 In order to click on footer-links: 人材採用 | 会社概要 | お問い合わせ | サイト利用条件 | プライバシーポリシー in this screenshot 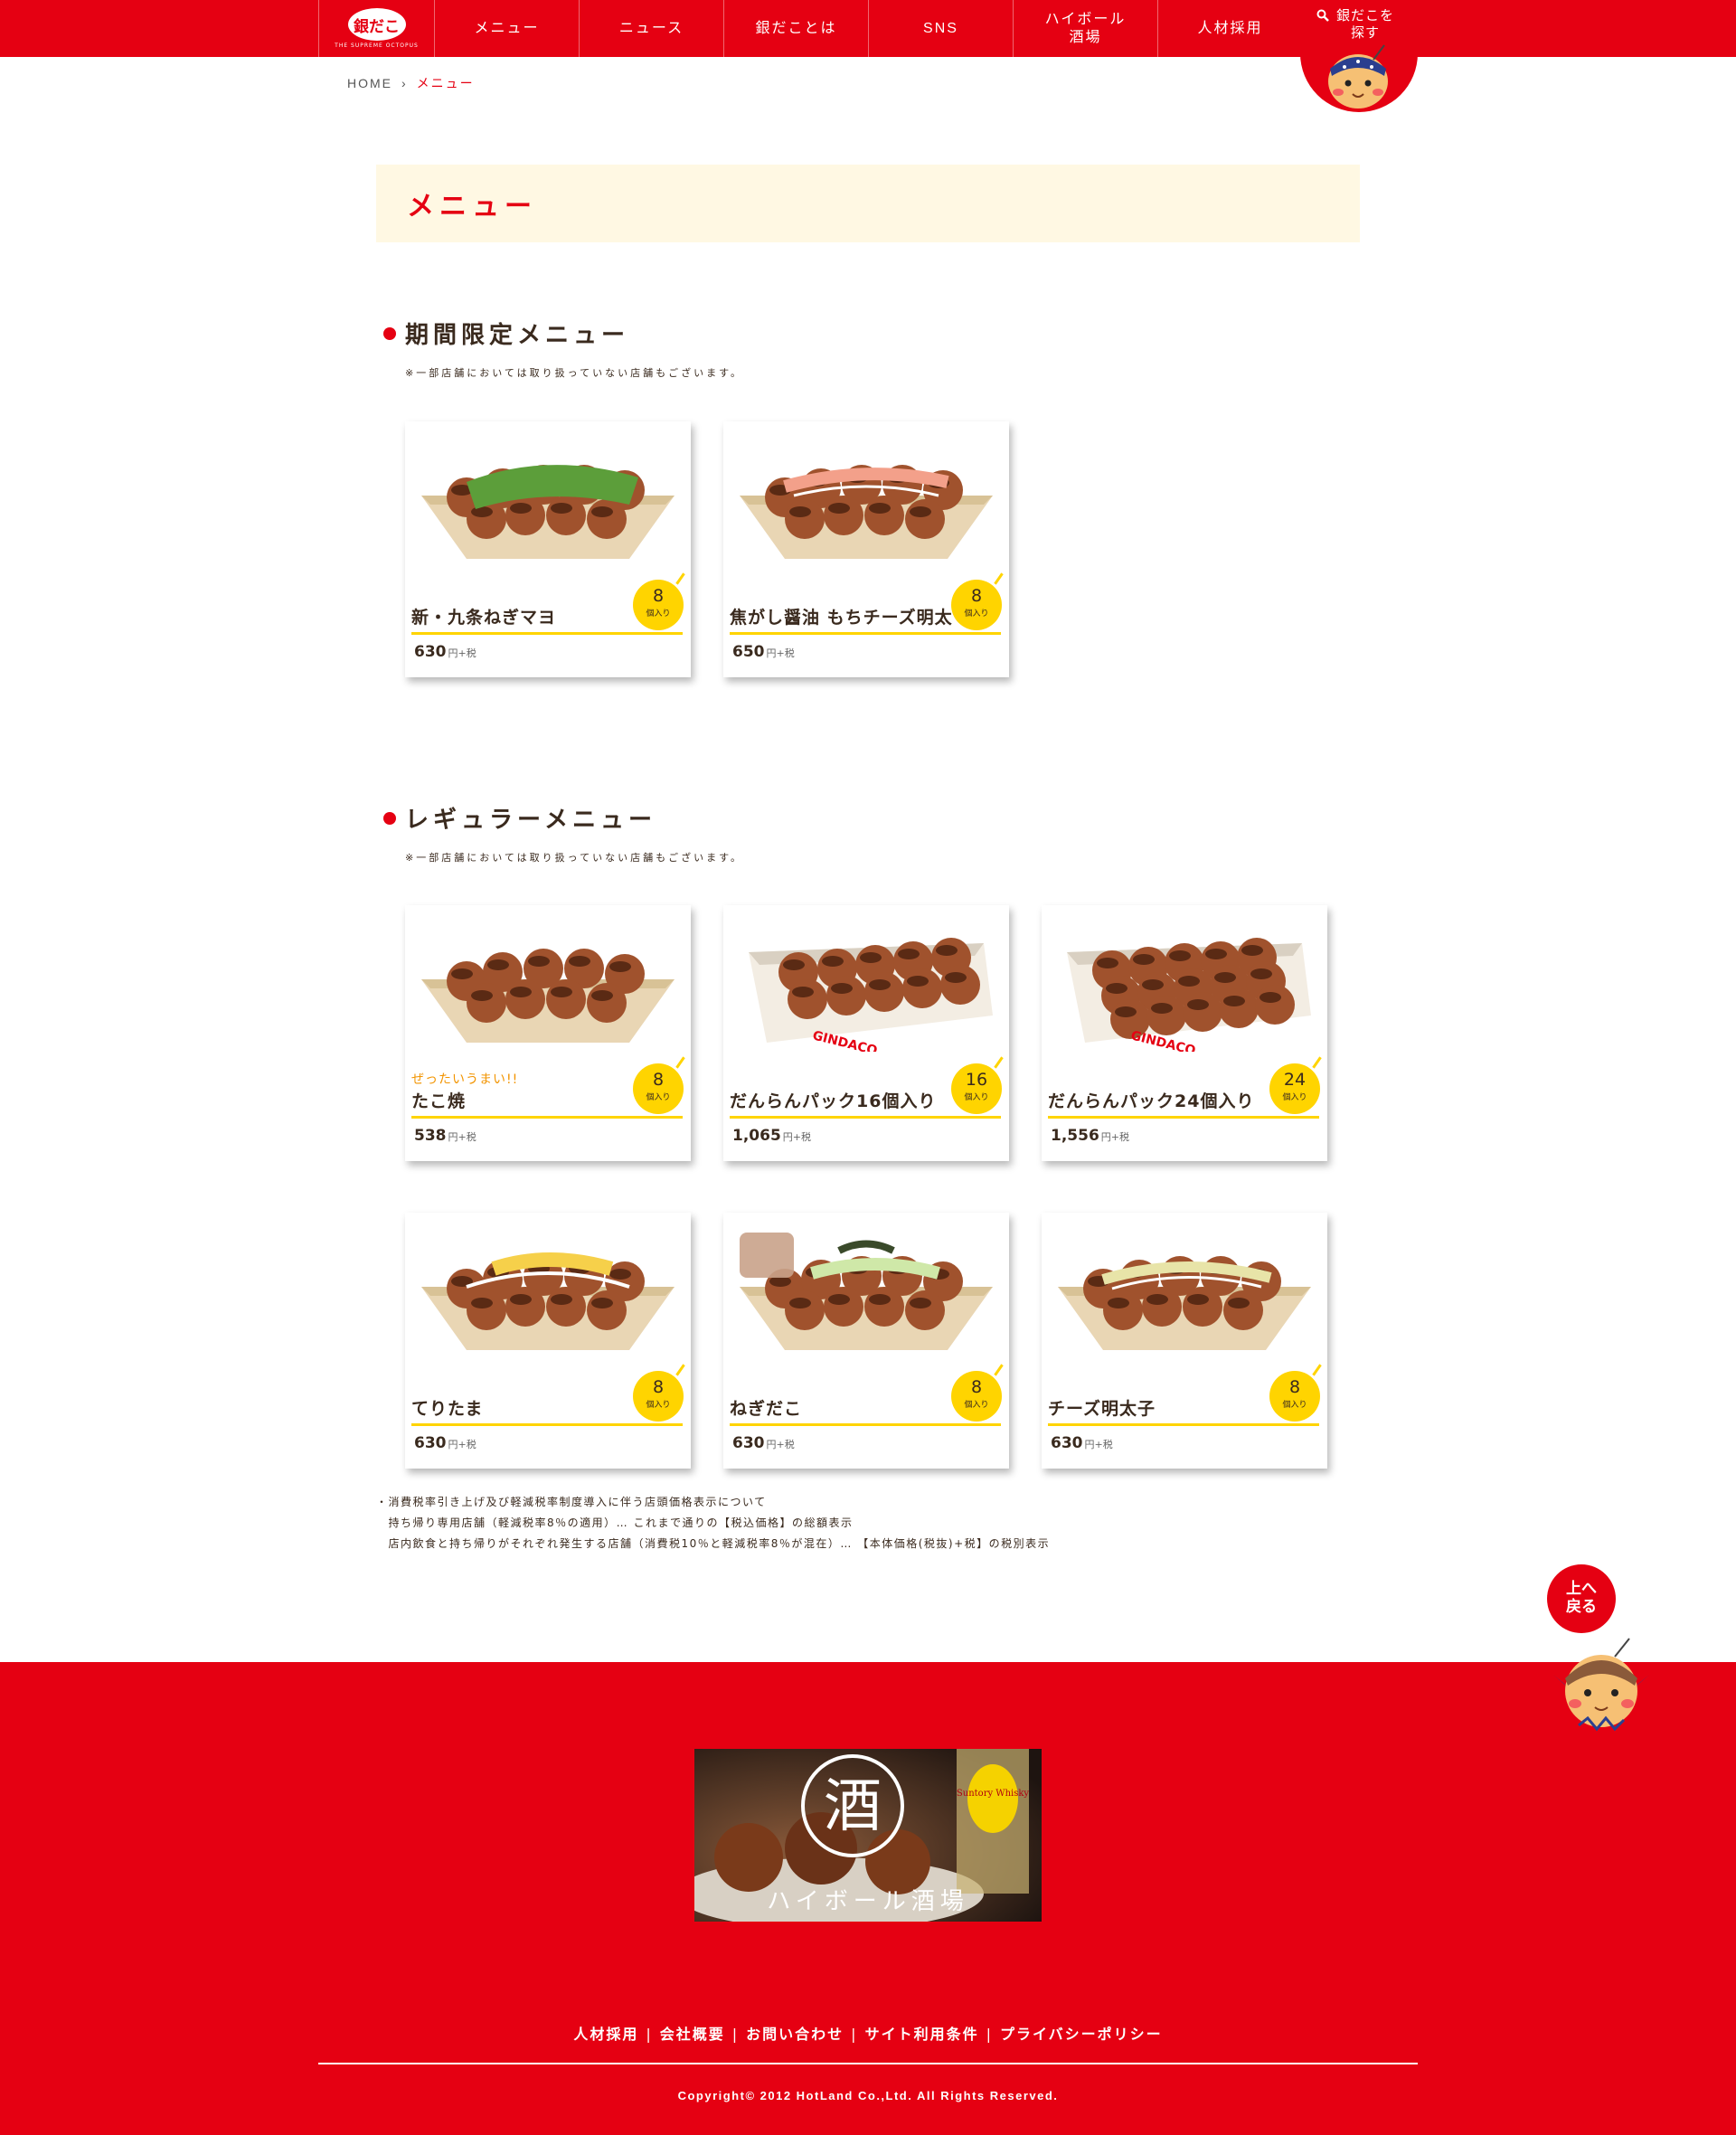, I will do `click(868, 2034)`.